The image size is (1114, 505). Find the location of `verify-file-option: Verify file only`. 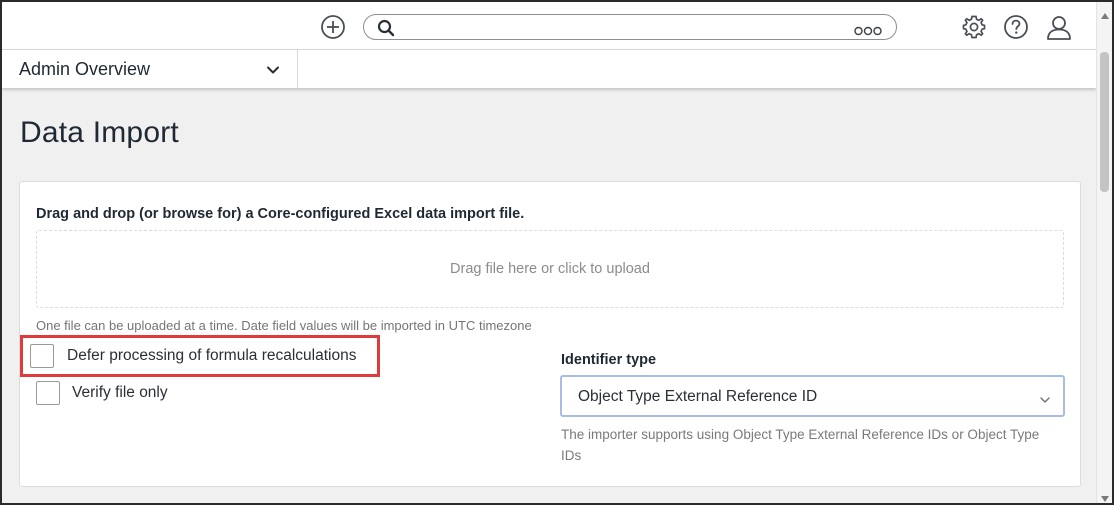

verify-file-option: Verify file only is located at coordinates (102, 393).